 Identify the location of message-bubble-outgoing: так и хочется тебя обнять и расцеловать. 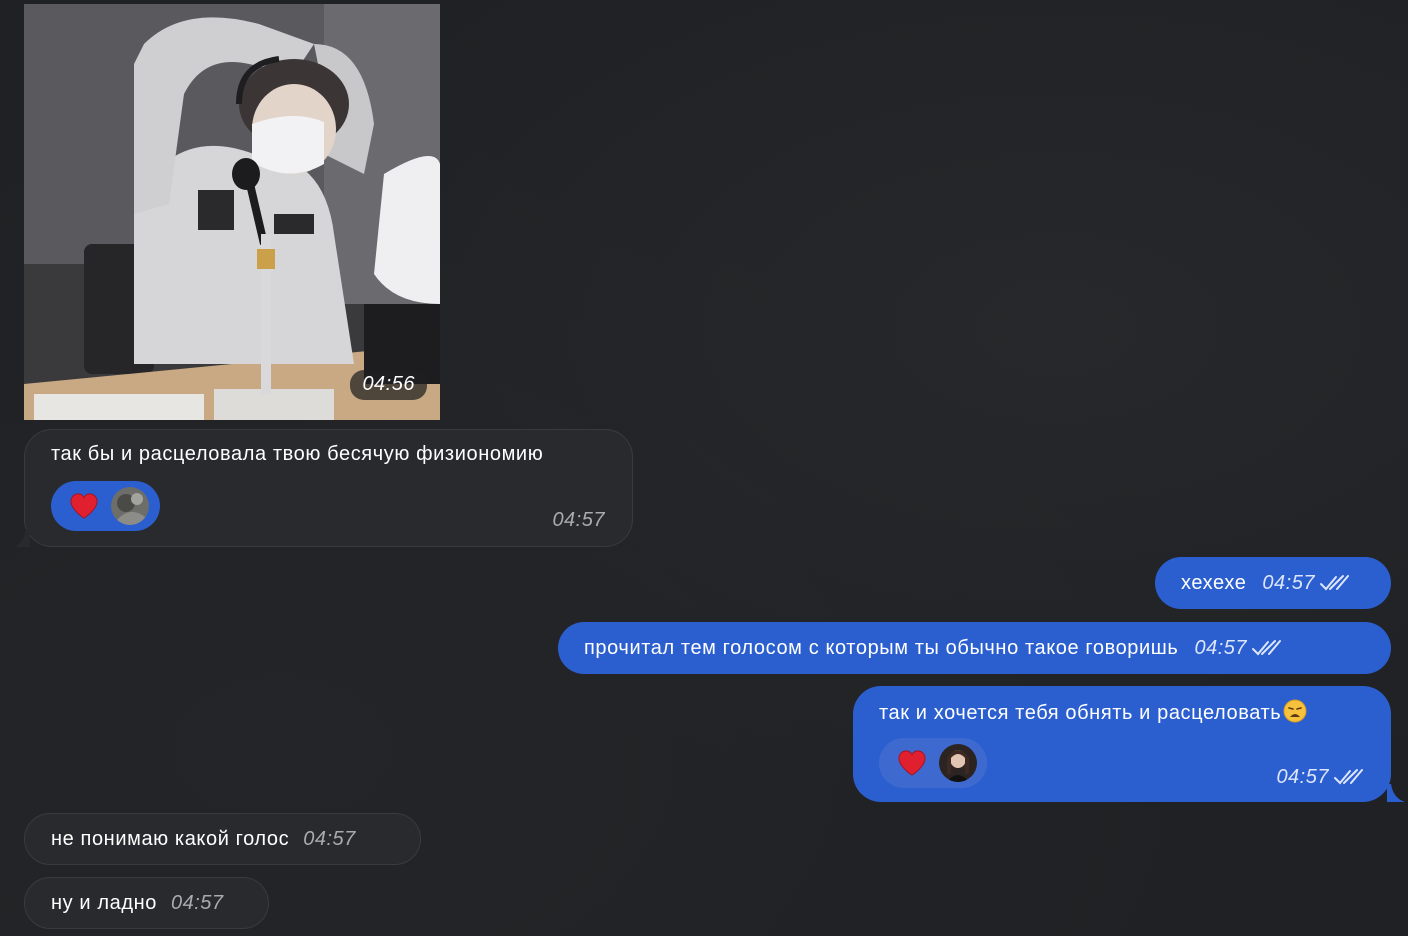
(1129, 744).